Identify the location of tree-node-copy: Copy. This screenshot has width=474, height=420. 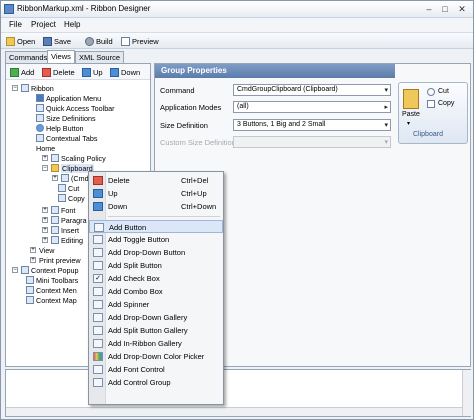
(71, 198).